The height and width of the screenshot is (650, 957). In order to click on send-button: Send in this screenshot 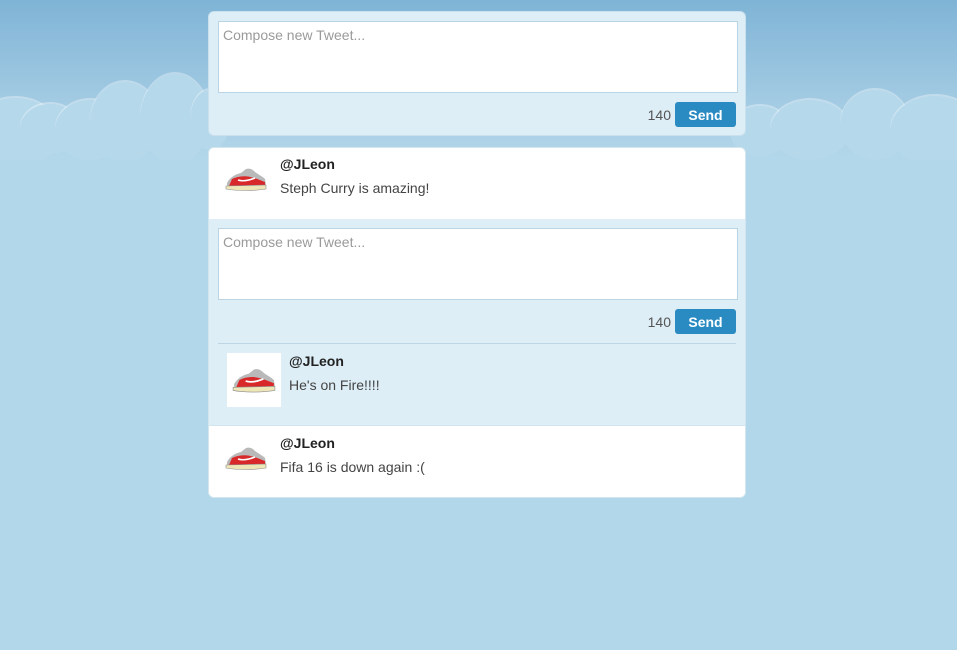, I will do `click(705, 114)`.